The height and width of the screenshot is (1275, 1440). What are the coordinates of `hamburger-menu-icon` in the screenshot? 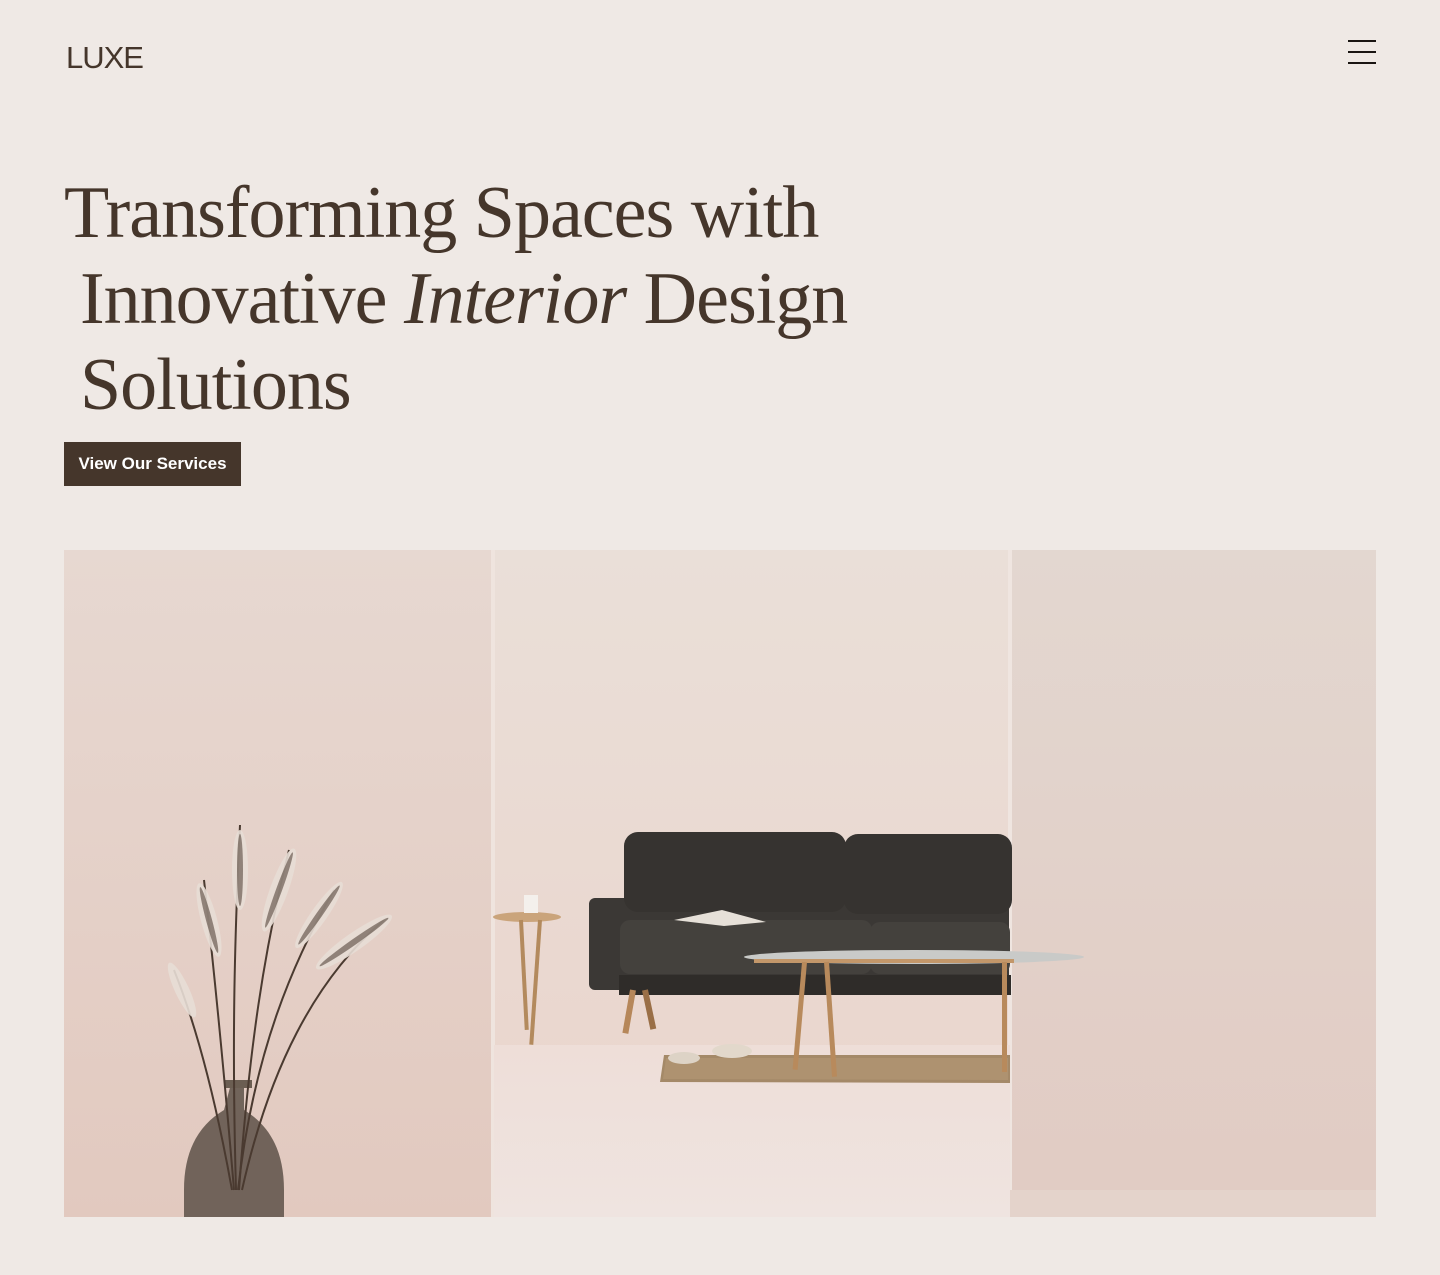 It's located at (1362, 52).